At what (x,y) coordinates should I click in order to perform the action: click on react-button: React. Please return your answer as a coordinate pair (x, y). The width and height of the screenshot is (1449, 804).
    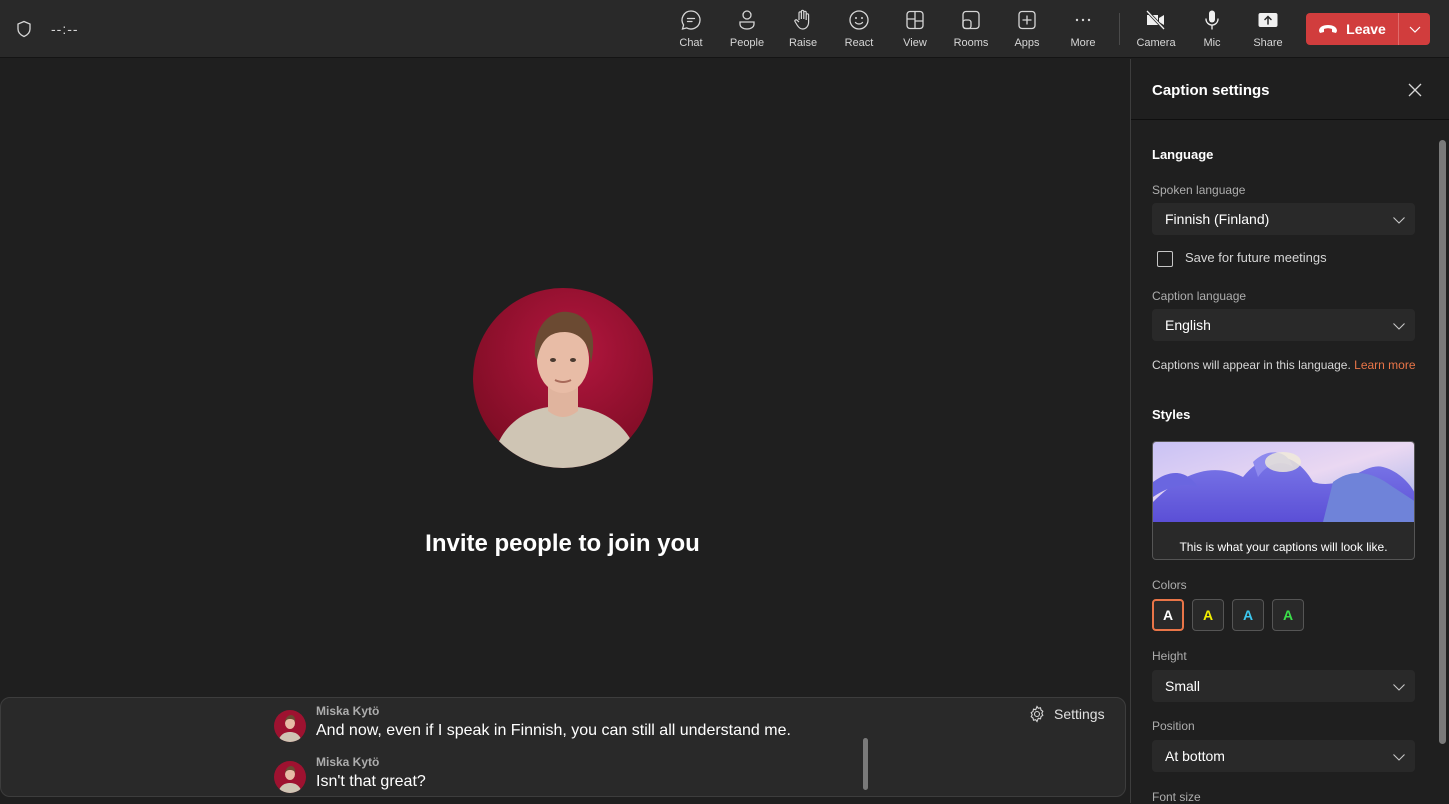
    Looking at the image, I should click on (859, 30).